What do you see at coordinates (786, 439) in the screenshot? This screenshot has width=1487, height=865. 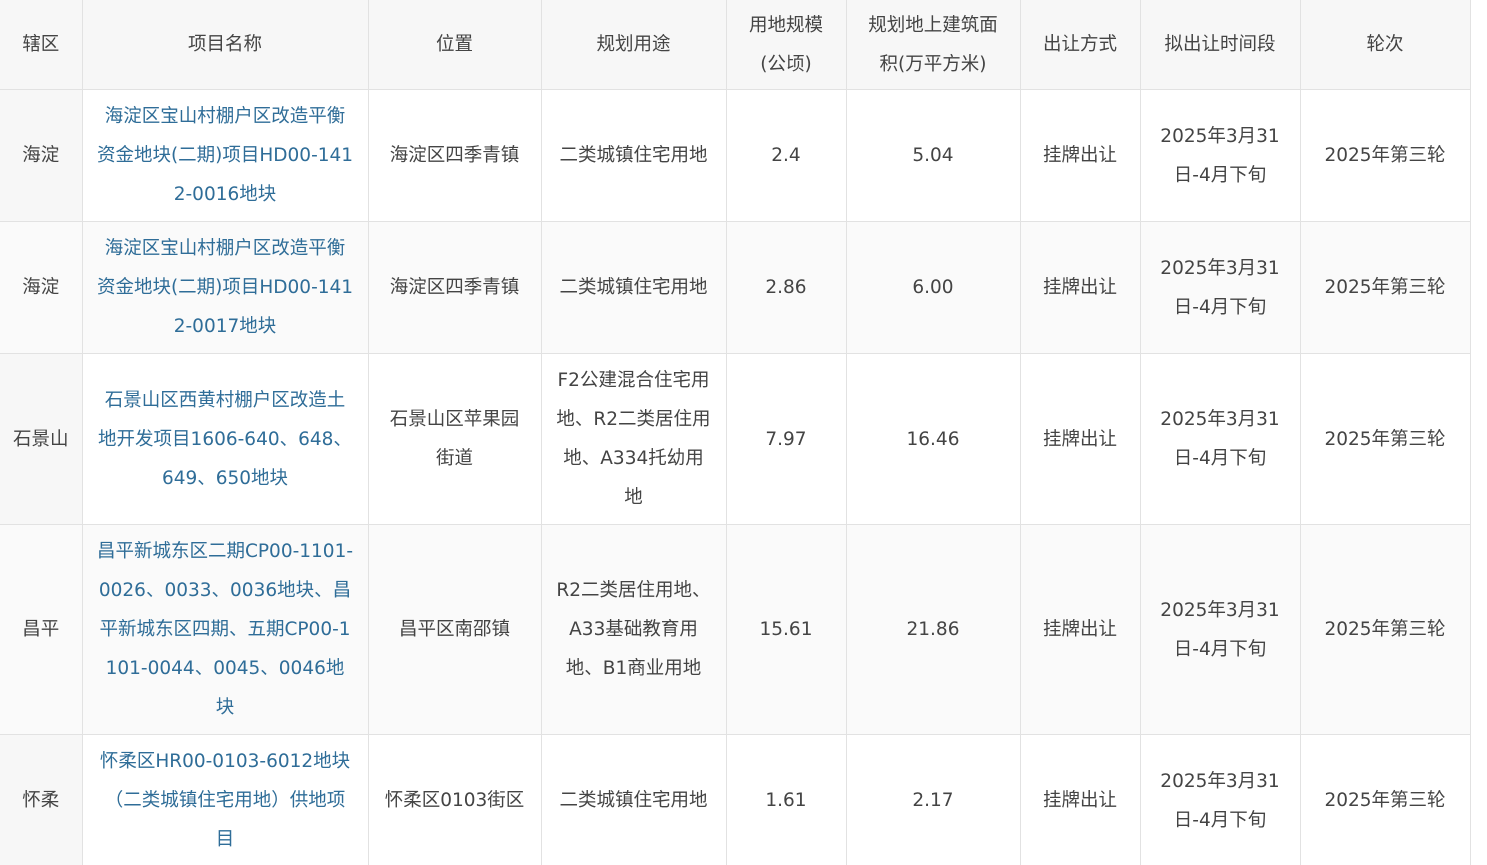 I see `cell-area: 7.97` at bounding box center [786, 439].